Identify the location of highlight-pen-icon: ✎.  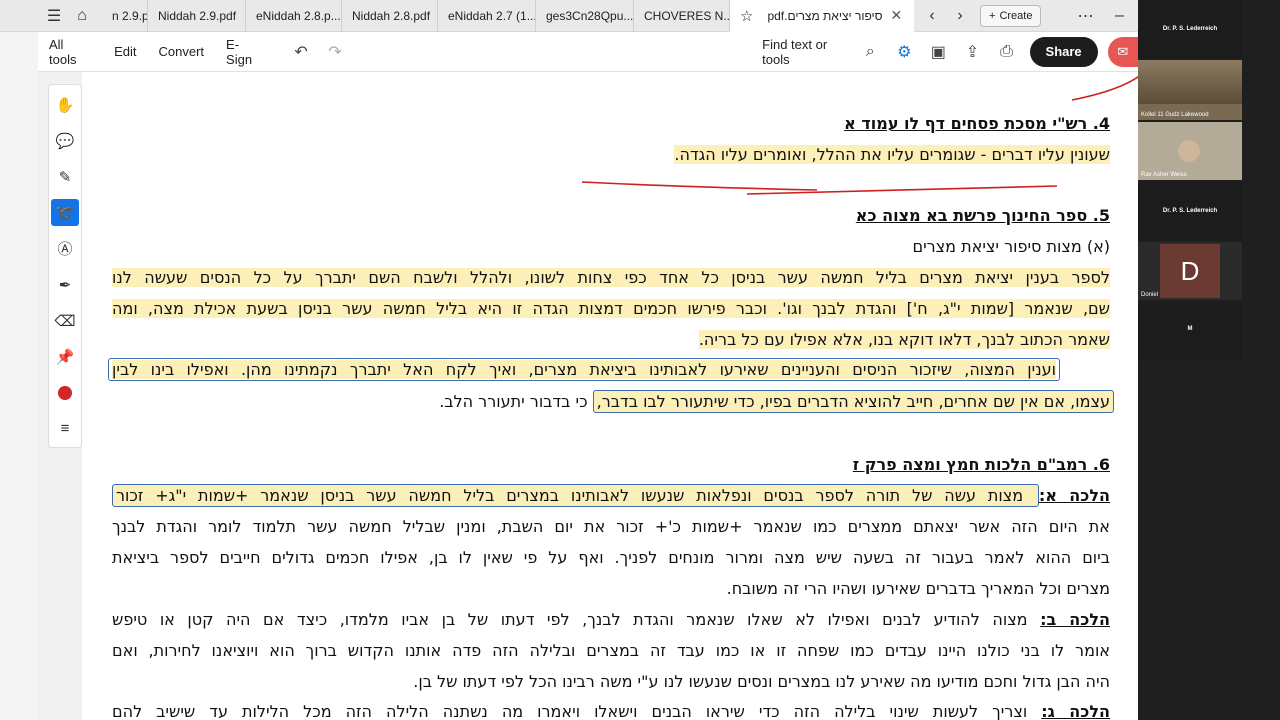
(65, 176).